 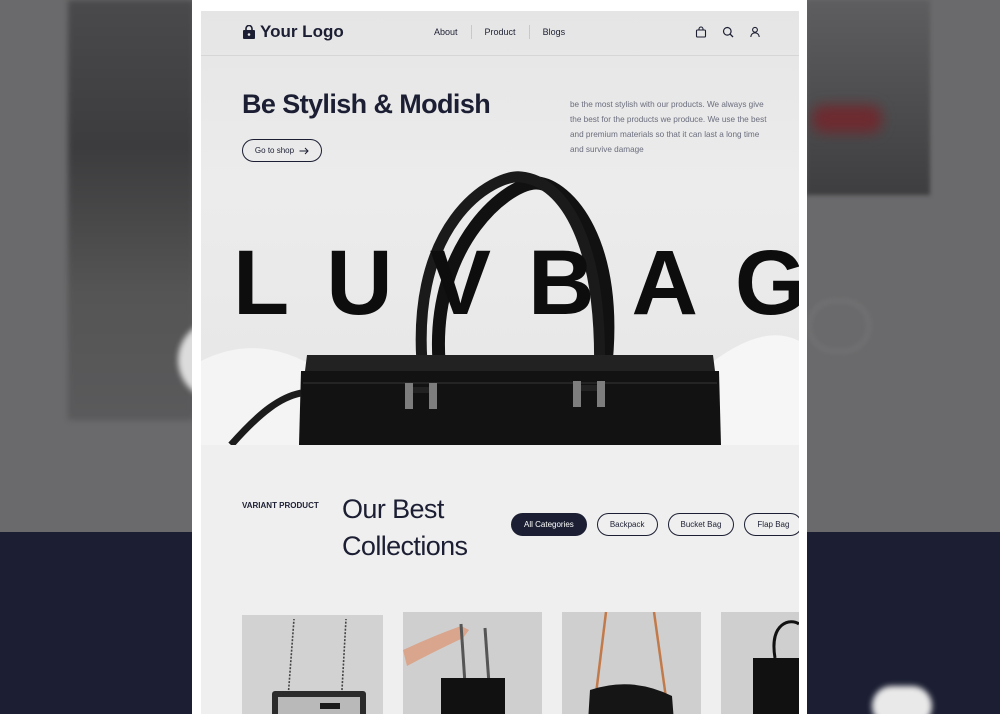 I want to click on arrow-right-icon, so click(x=304, y=150).